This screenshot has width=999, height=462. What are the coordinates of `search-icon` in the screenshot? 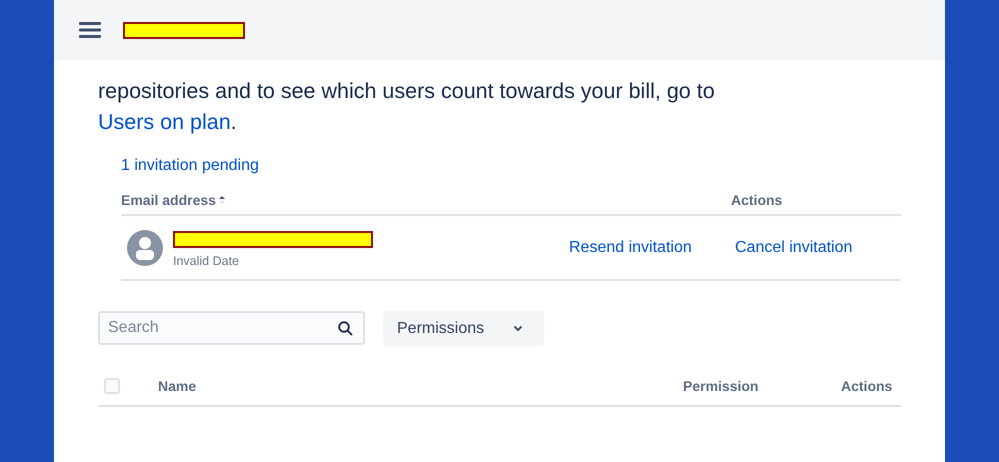 It's located at (345, 328).